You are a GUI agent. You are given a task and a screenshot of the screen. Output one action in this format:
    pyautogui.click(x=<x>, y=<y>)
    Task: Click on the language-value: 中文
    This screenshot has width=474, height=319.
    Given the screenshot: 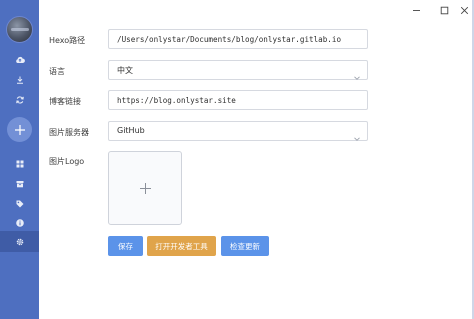 What is the action you would take?
    pyautogui.click(x=125, y=70)
    